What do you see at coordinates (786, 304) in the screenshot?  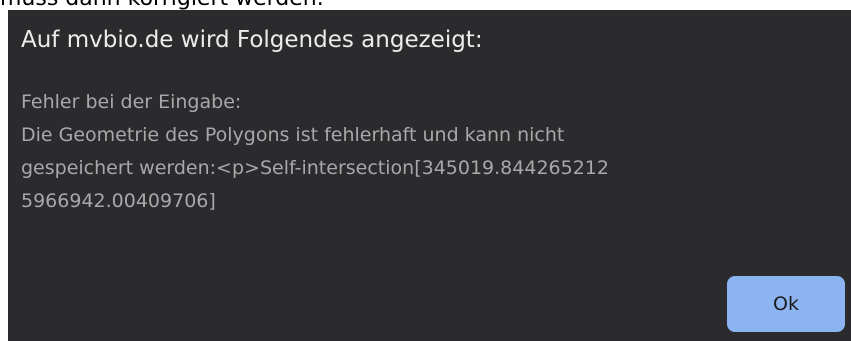 I see `ok-button: Ok` at bounding box center [786, 304].